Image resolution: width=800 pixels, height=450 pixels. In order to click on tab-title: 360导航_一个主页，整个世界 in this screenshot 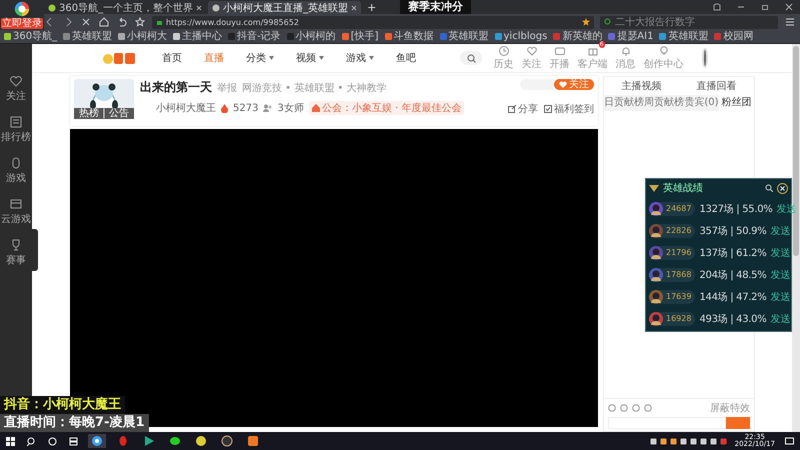, I will do `click(126, 8)`.